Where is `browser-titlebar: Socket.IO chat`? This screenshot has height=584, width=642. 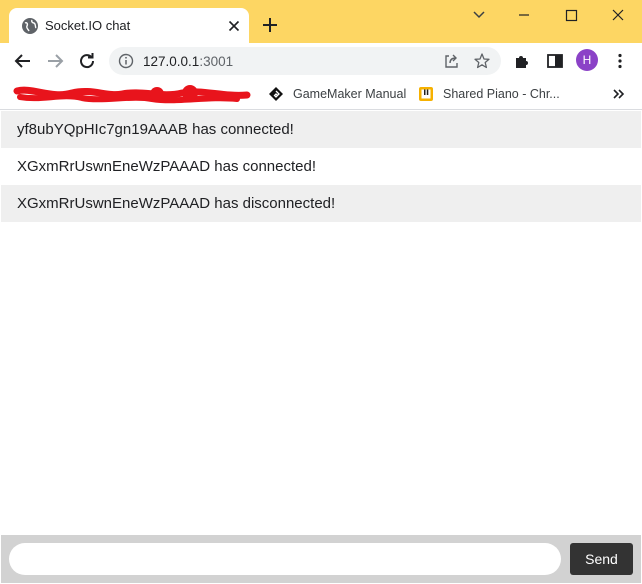 browser-titlebar: Socket.IO chat is located at coordinates (321, 21).